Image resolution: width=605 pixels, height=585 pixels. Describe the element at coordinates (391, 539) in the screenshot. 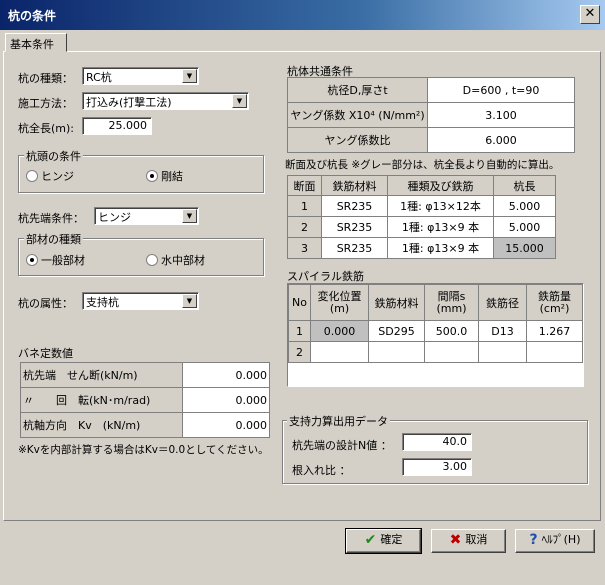

I see `ok-button-label: 確定` at that location.